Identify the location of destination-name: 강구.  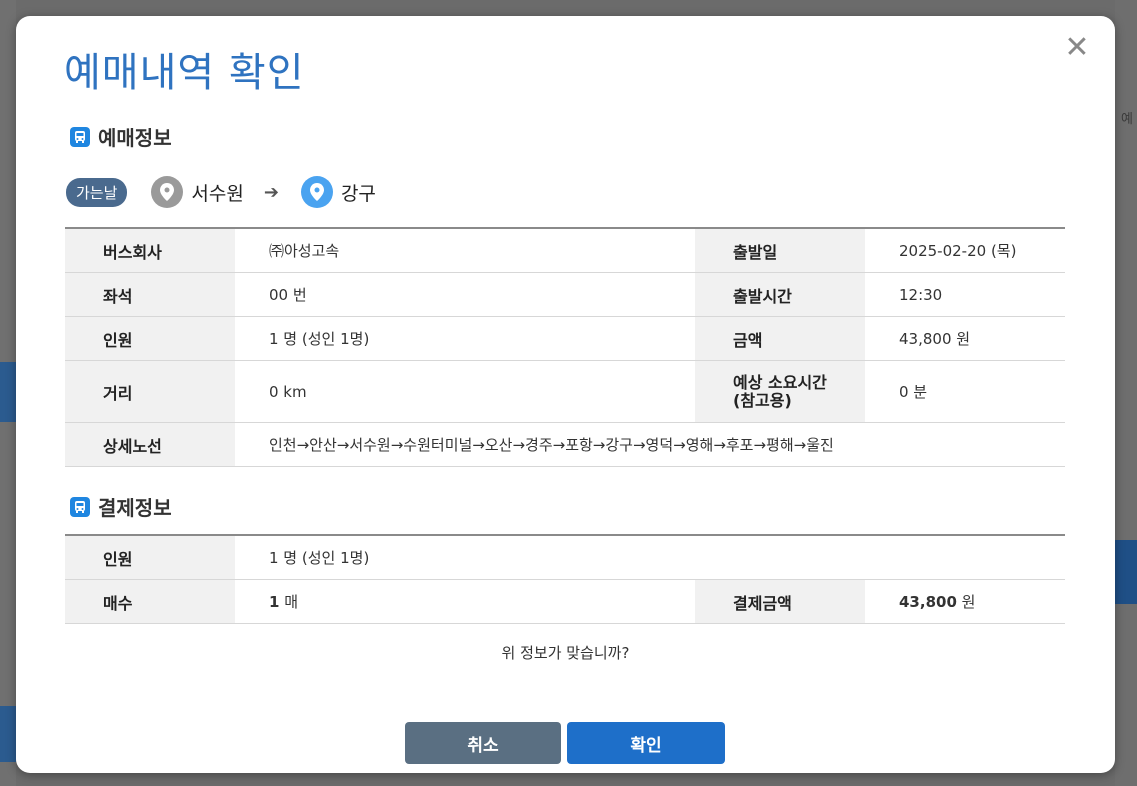
(358, 193).